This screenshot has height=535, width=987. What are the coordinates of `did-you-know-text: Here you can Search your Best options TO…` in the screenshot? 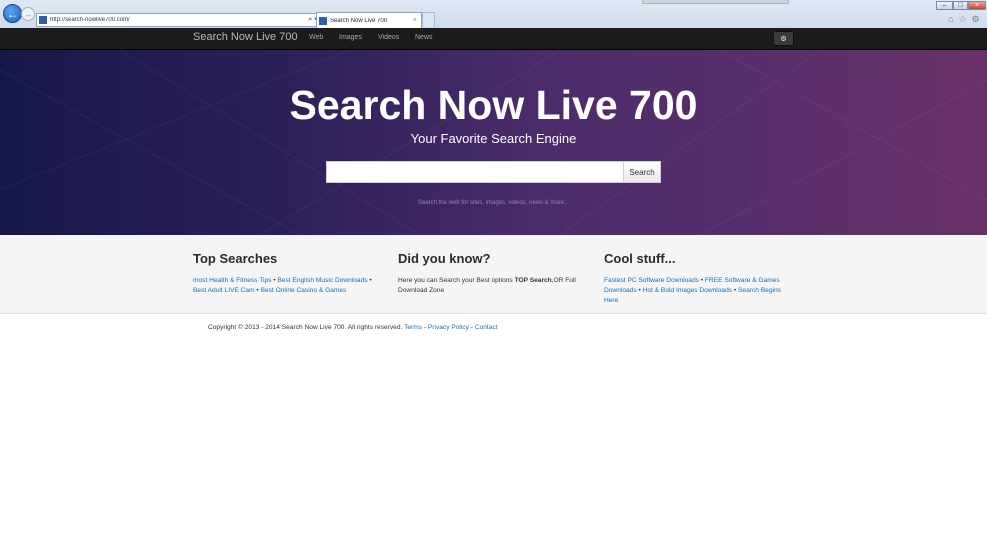 It's located at (493, 286).